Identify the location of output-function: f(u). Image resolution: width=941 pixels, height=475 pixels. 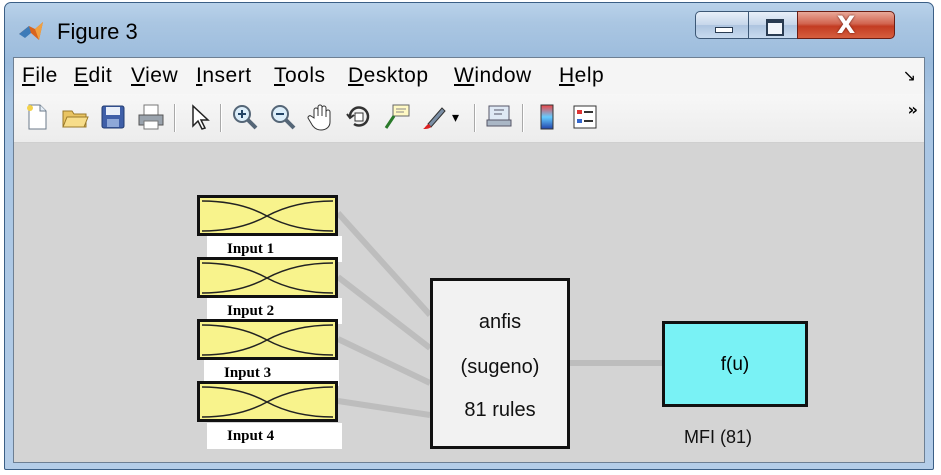
(735, 364).